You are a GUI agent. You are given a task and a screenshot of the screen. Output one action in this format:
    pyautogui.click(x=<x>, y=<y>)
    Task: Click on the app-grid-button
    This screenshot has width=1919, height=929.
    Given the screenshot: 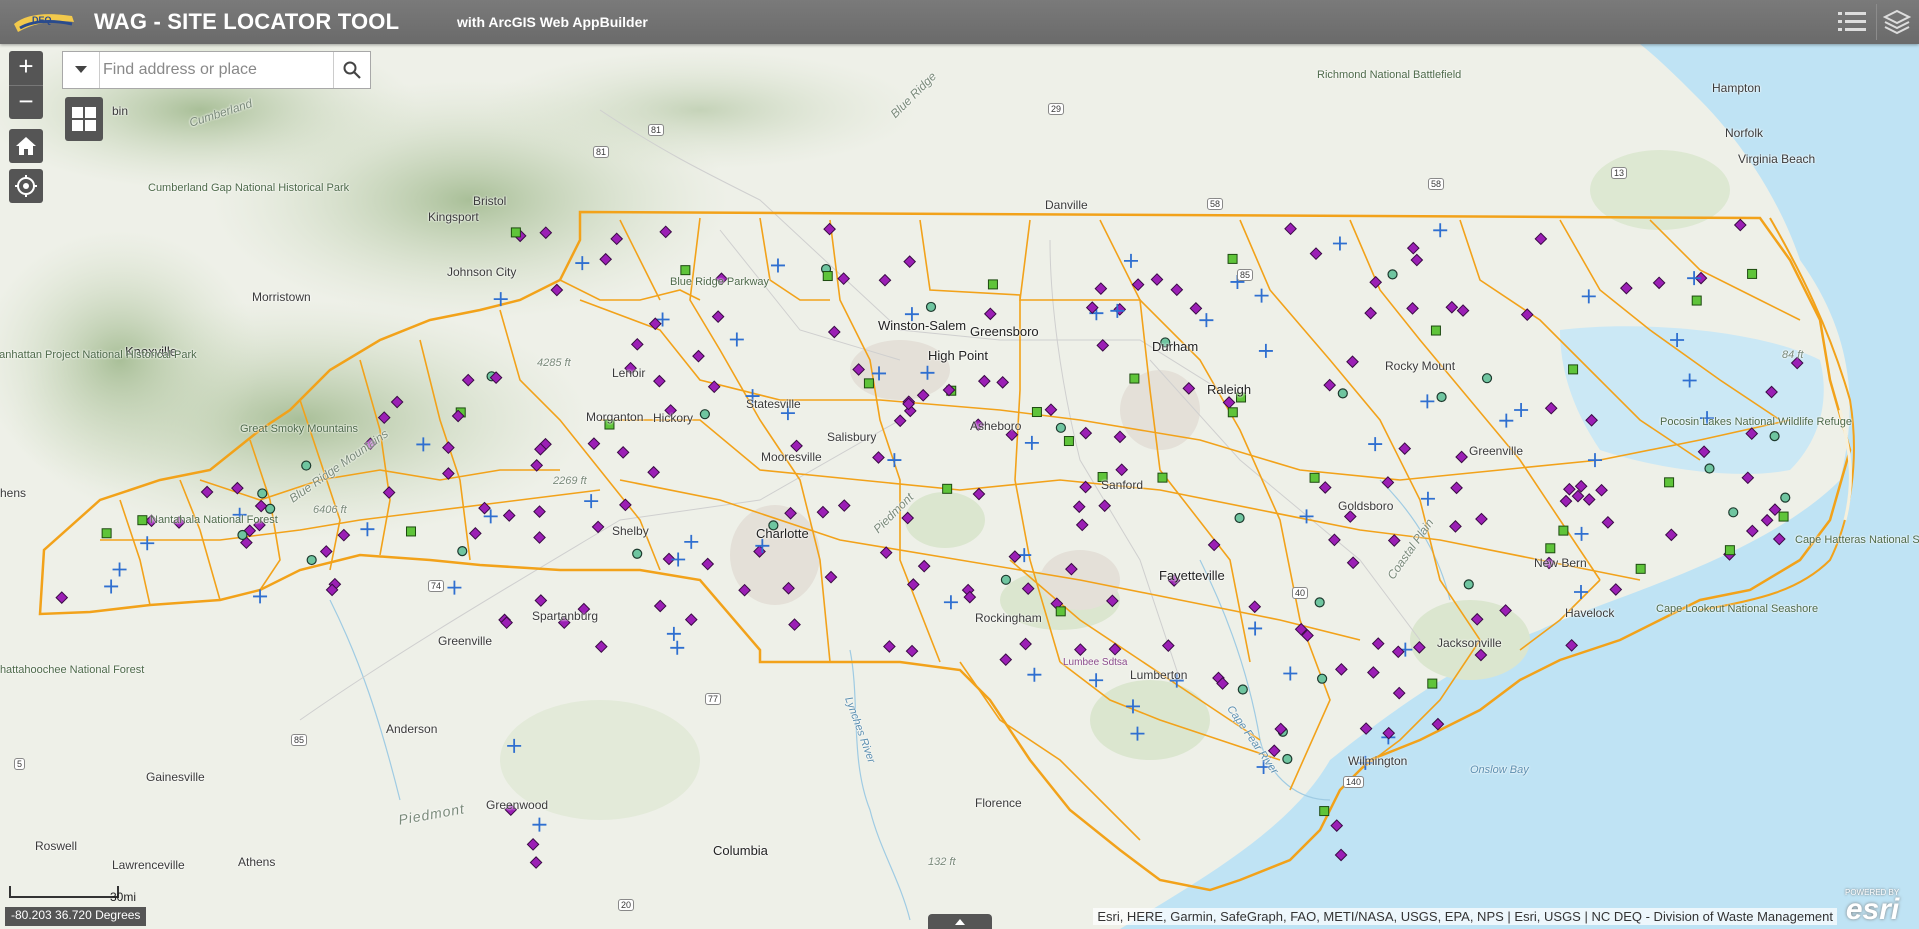 What is the action you would take?
    pyautogui.click(x=84, y=119)
    